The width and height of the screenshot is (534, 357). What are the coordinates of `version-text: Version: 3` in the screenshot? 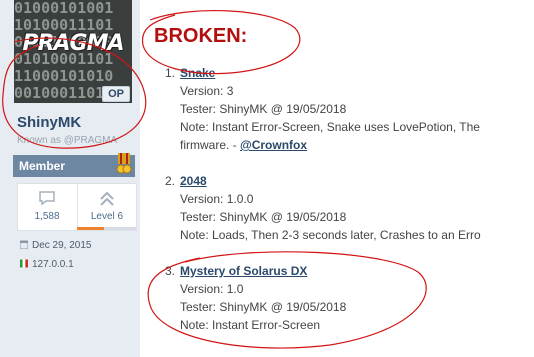 It's located at (207, 91).